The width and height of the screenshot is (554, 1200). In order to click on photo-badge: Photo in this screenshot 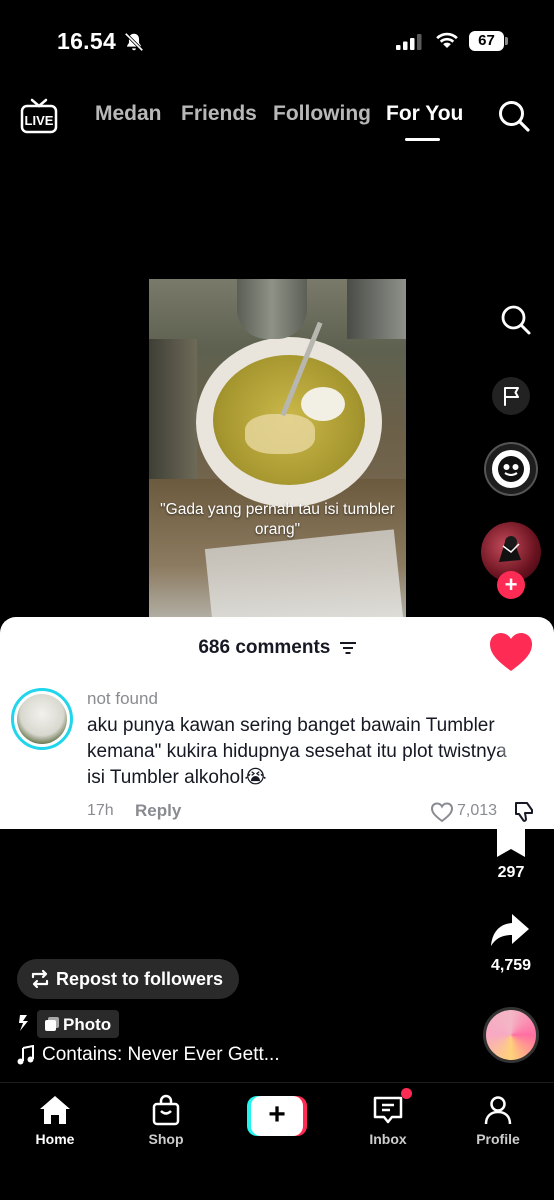, I will do `click(78, 1024)`.